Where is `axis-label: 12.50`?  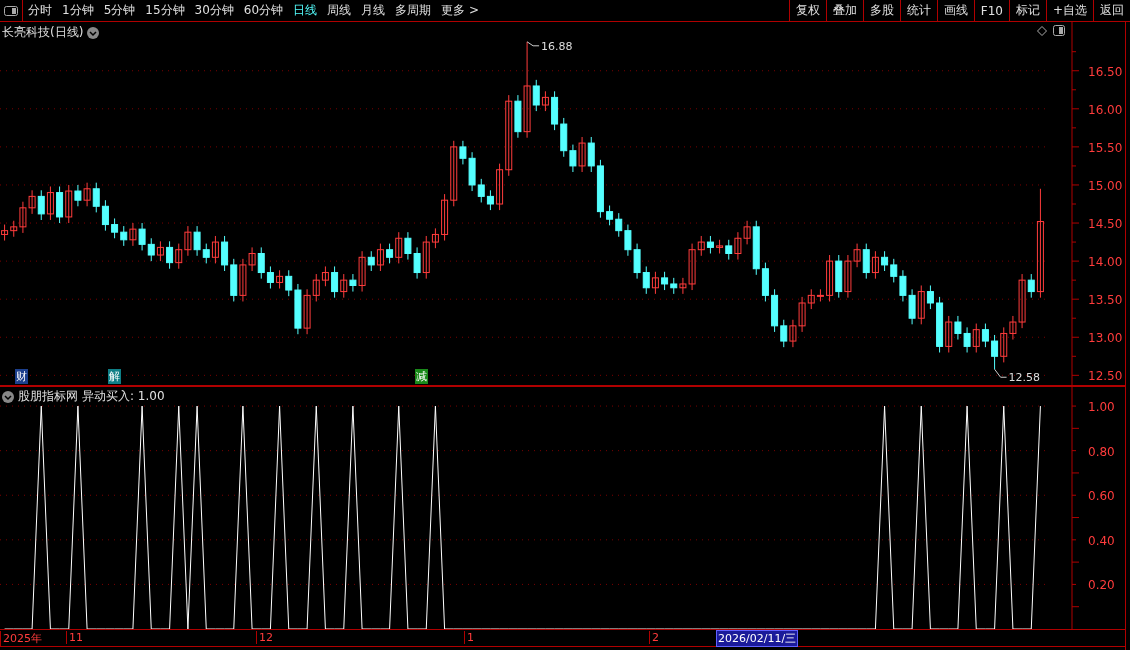 axis-label: 12.50 is located at coordinates (1105, 376).